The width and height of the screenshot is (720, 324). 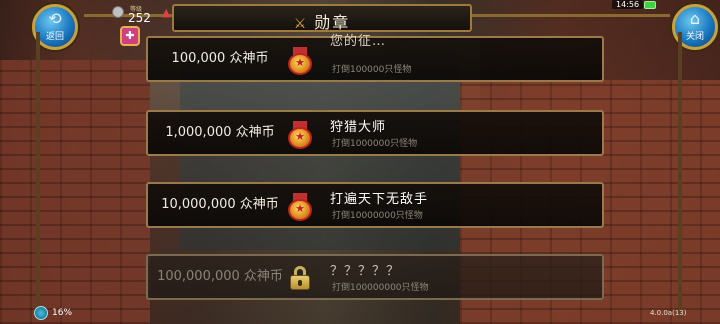 I want to click on medal-description: 打倒10000000只怪物, so click(x=377, y=216).